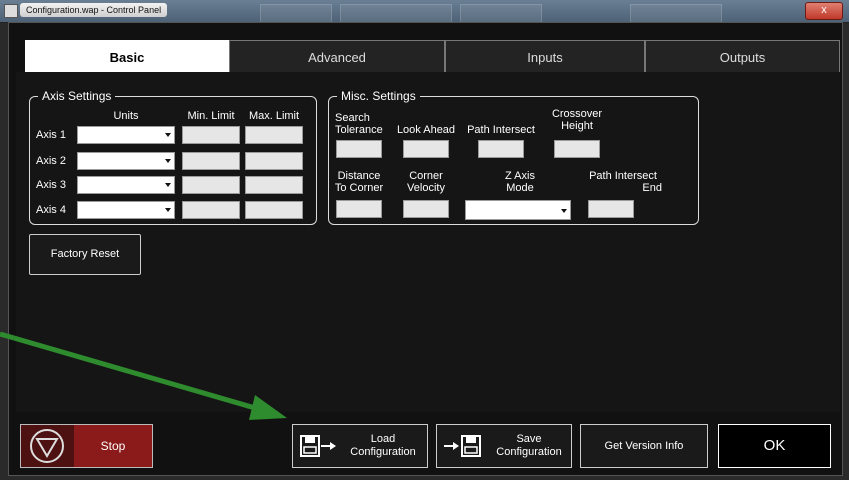 This screenshot has width=849, height=480. What do you see at coordinates (501, 149) in the screenshot?
I see `path-intersect-input` at bounding box center [501, 149].